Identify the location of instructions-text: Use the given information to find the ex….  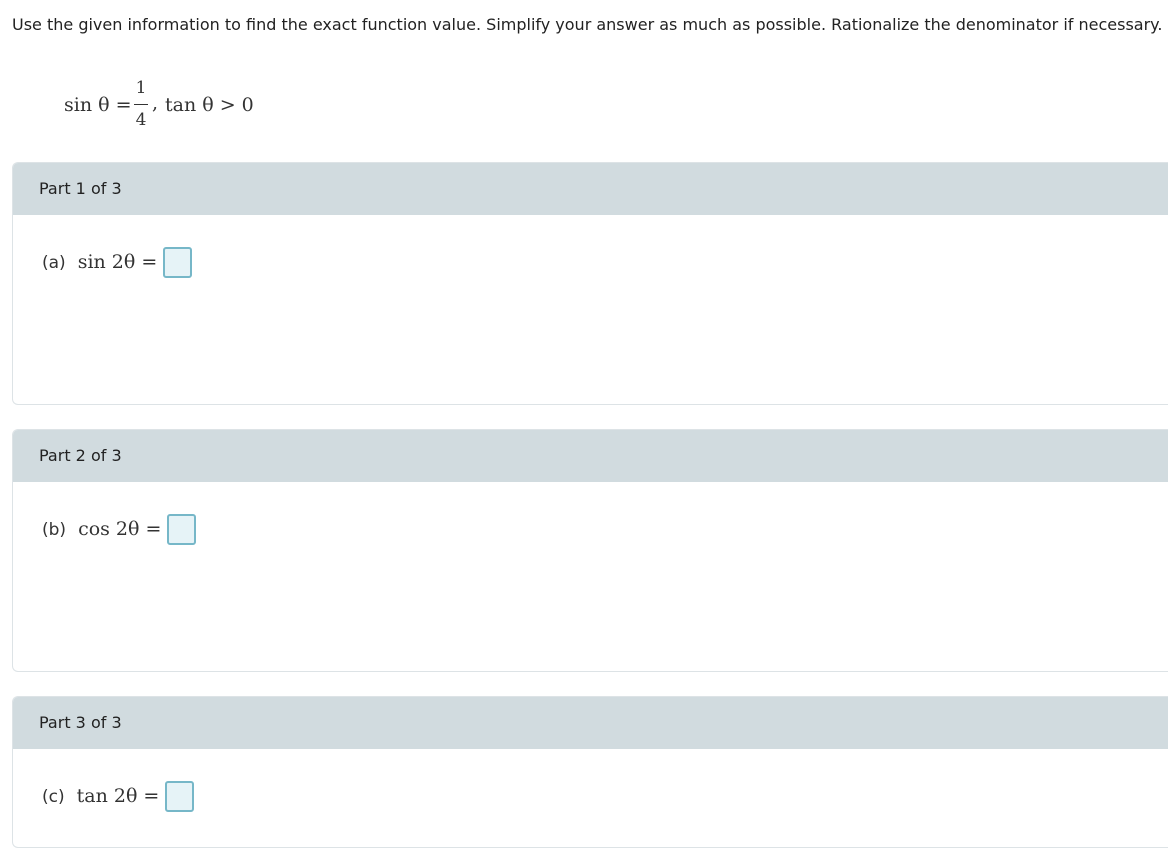
(587, 24).